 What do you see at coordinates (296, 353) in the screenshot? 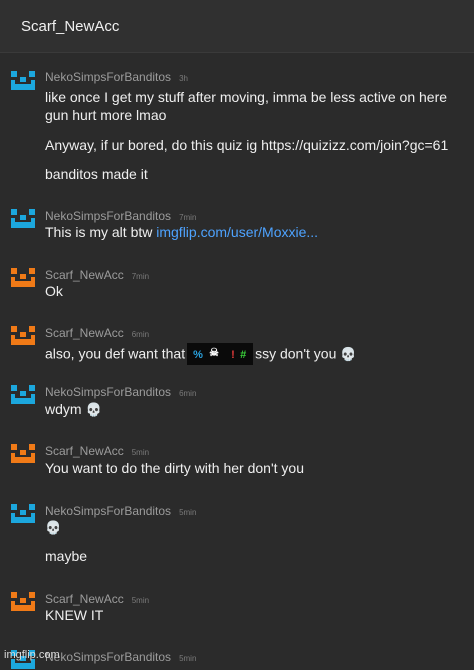
I see `message-body: ssy don't you` at bounding box center [296, 353].